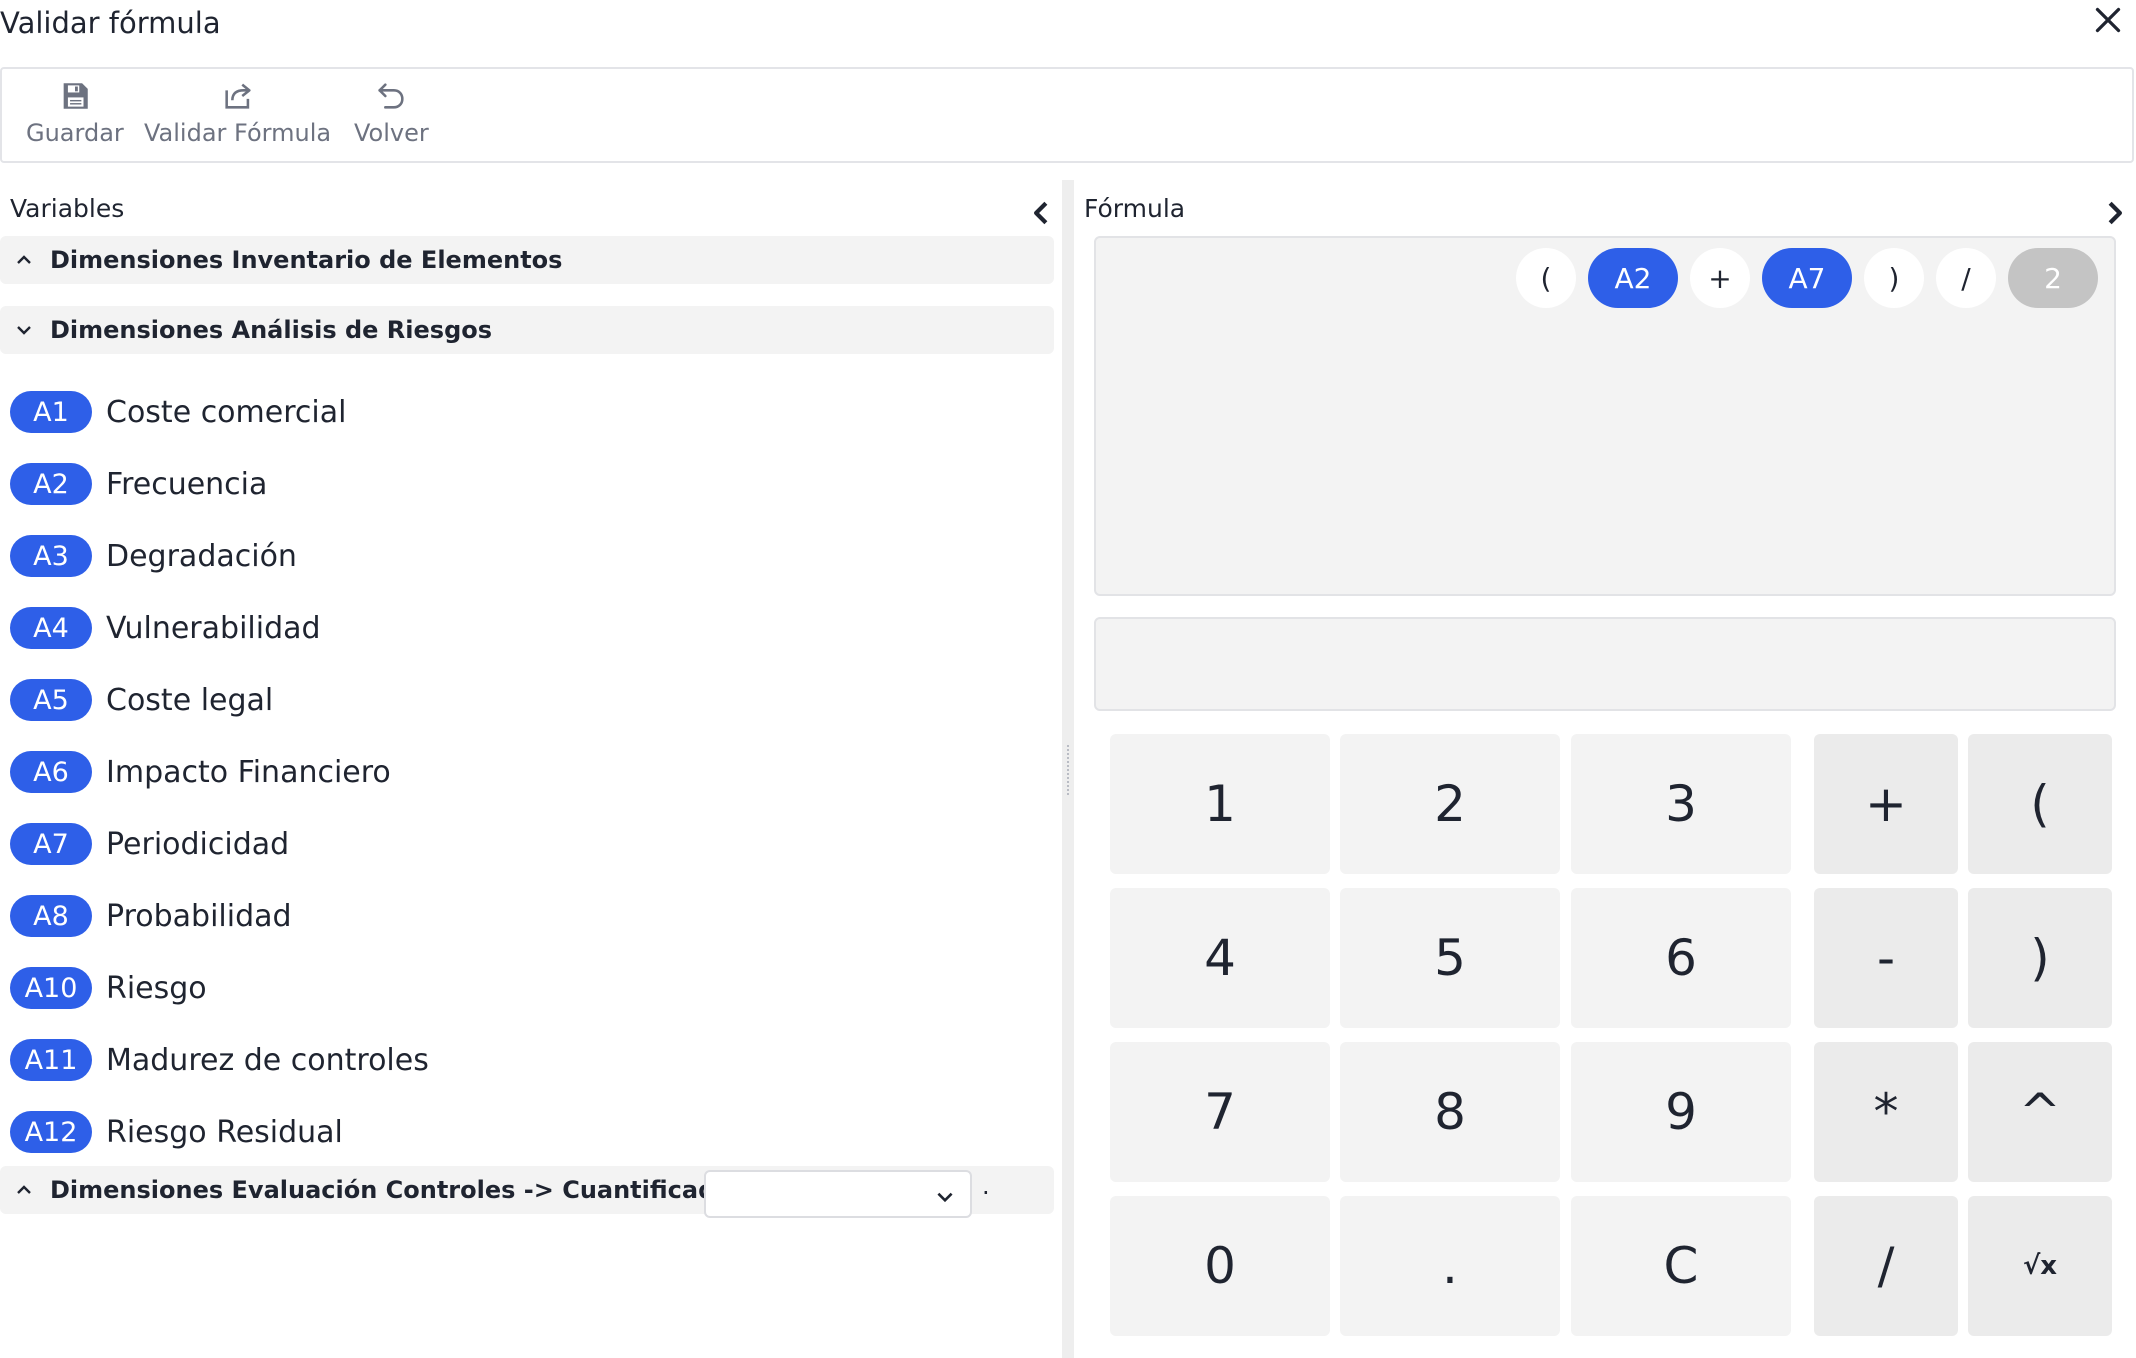 The height and width of the screenshot is (1358, 2136). I want to click on dialog-title-bar: Validar fórmula, so click(1068, 31).